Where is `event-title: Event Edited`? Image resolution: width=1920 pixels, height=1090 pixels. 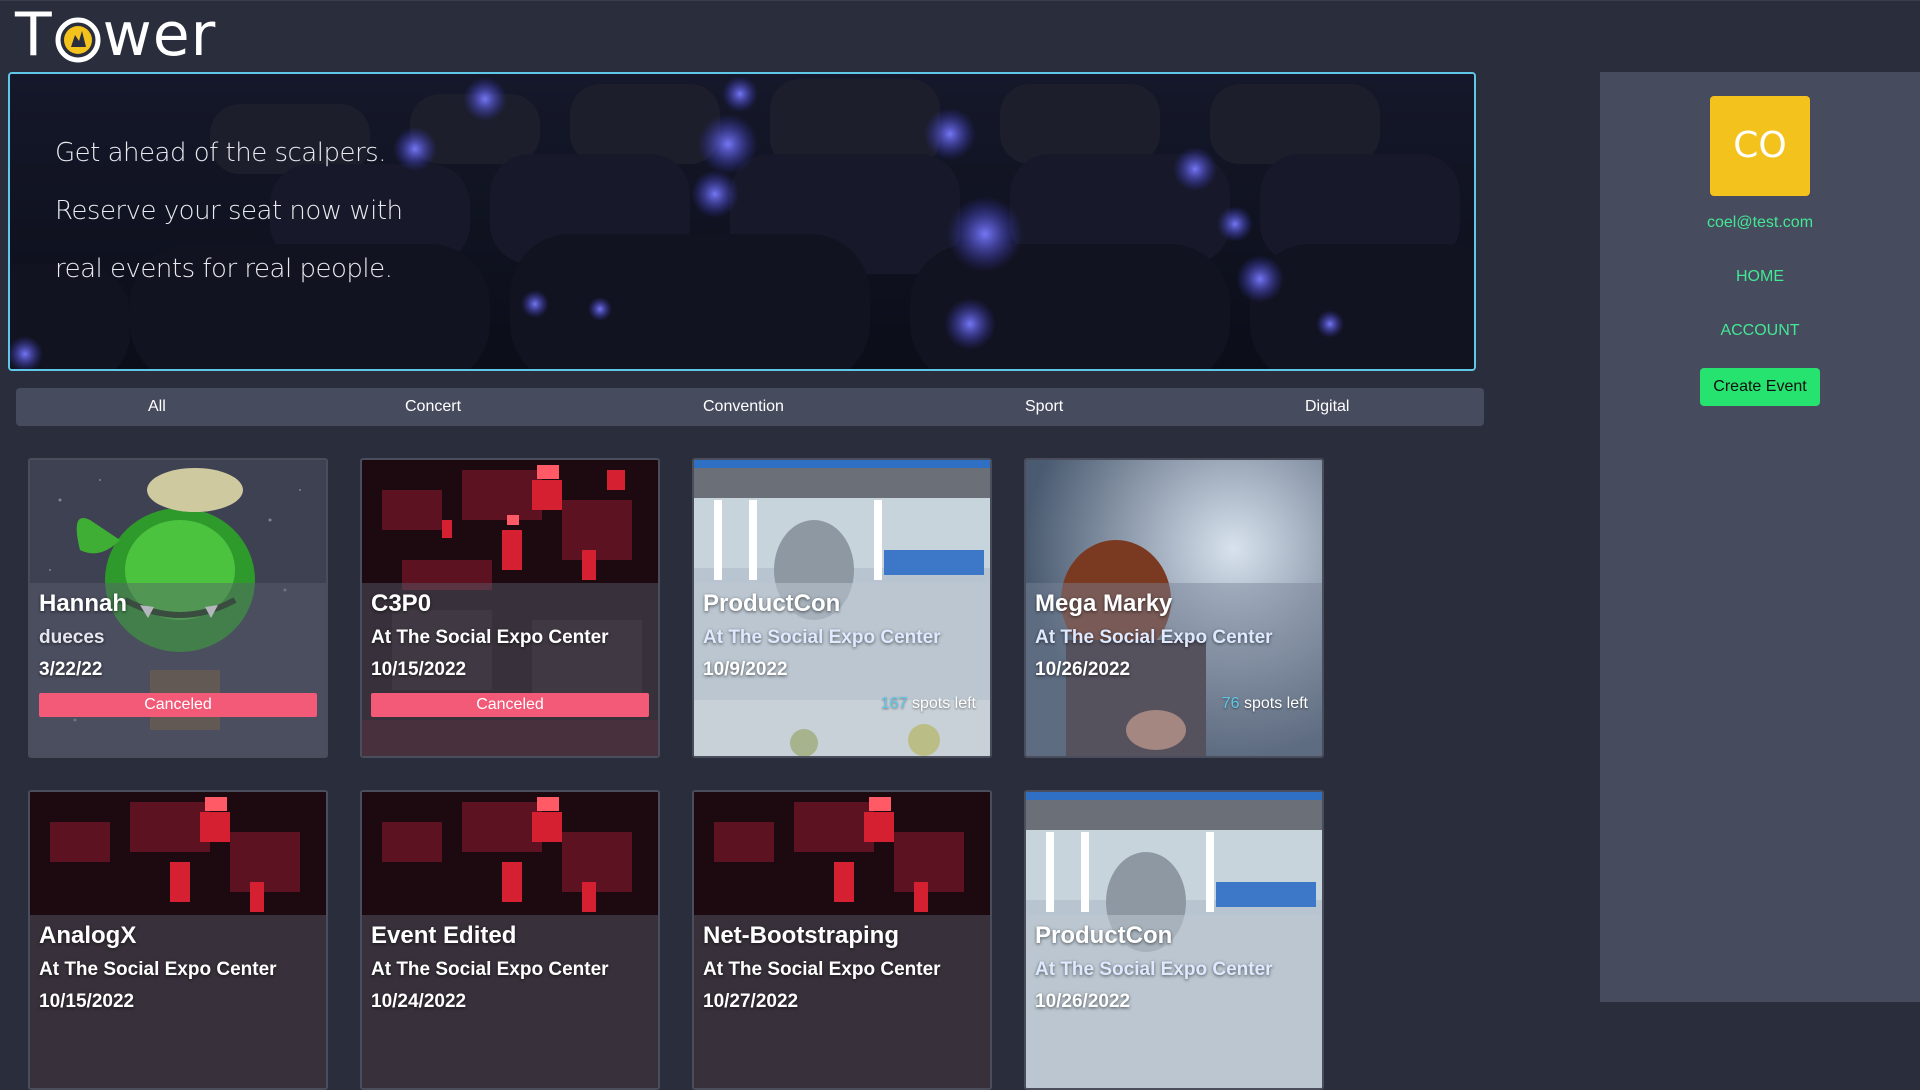
event-title: Event Edited is located at coordinates (444, 935).